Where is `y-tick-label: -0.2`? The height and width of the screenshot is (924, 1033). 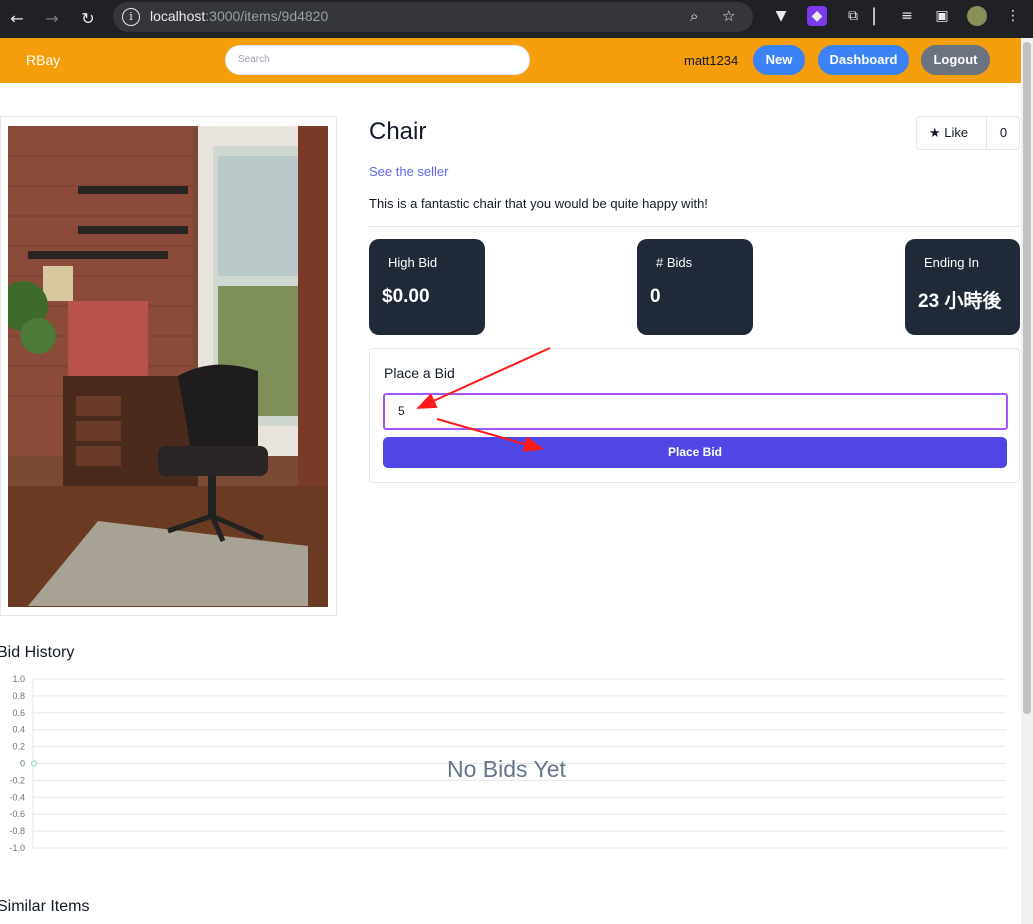
y-tick-label: -0.2 is located at coordinates (17, 780).